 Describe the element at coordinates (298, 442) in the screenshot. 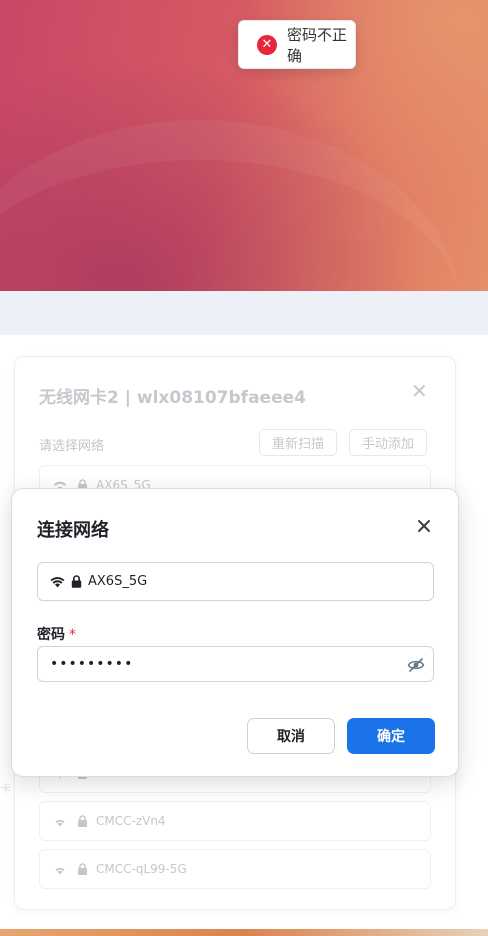

I see `rescan-button: 重新扫描` at that location.